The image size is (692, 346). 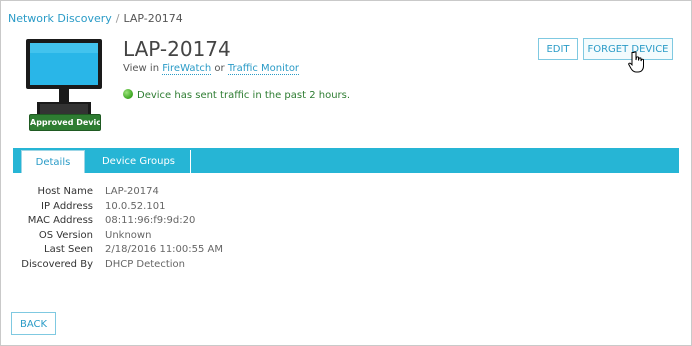 I want to click on detail-row-host-name: Host Name LAP-20174, so click(x=116, y=192).